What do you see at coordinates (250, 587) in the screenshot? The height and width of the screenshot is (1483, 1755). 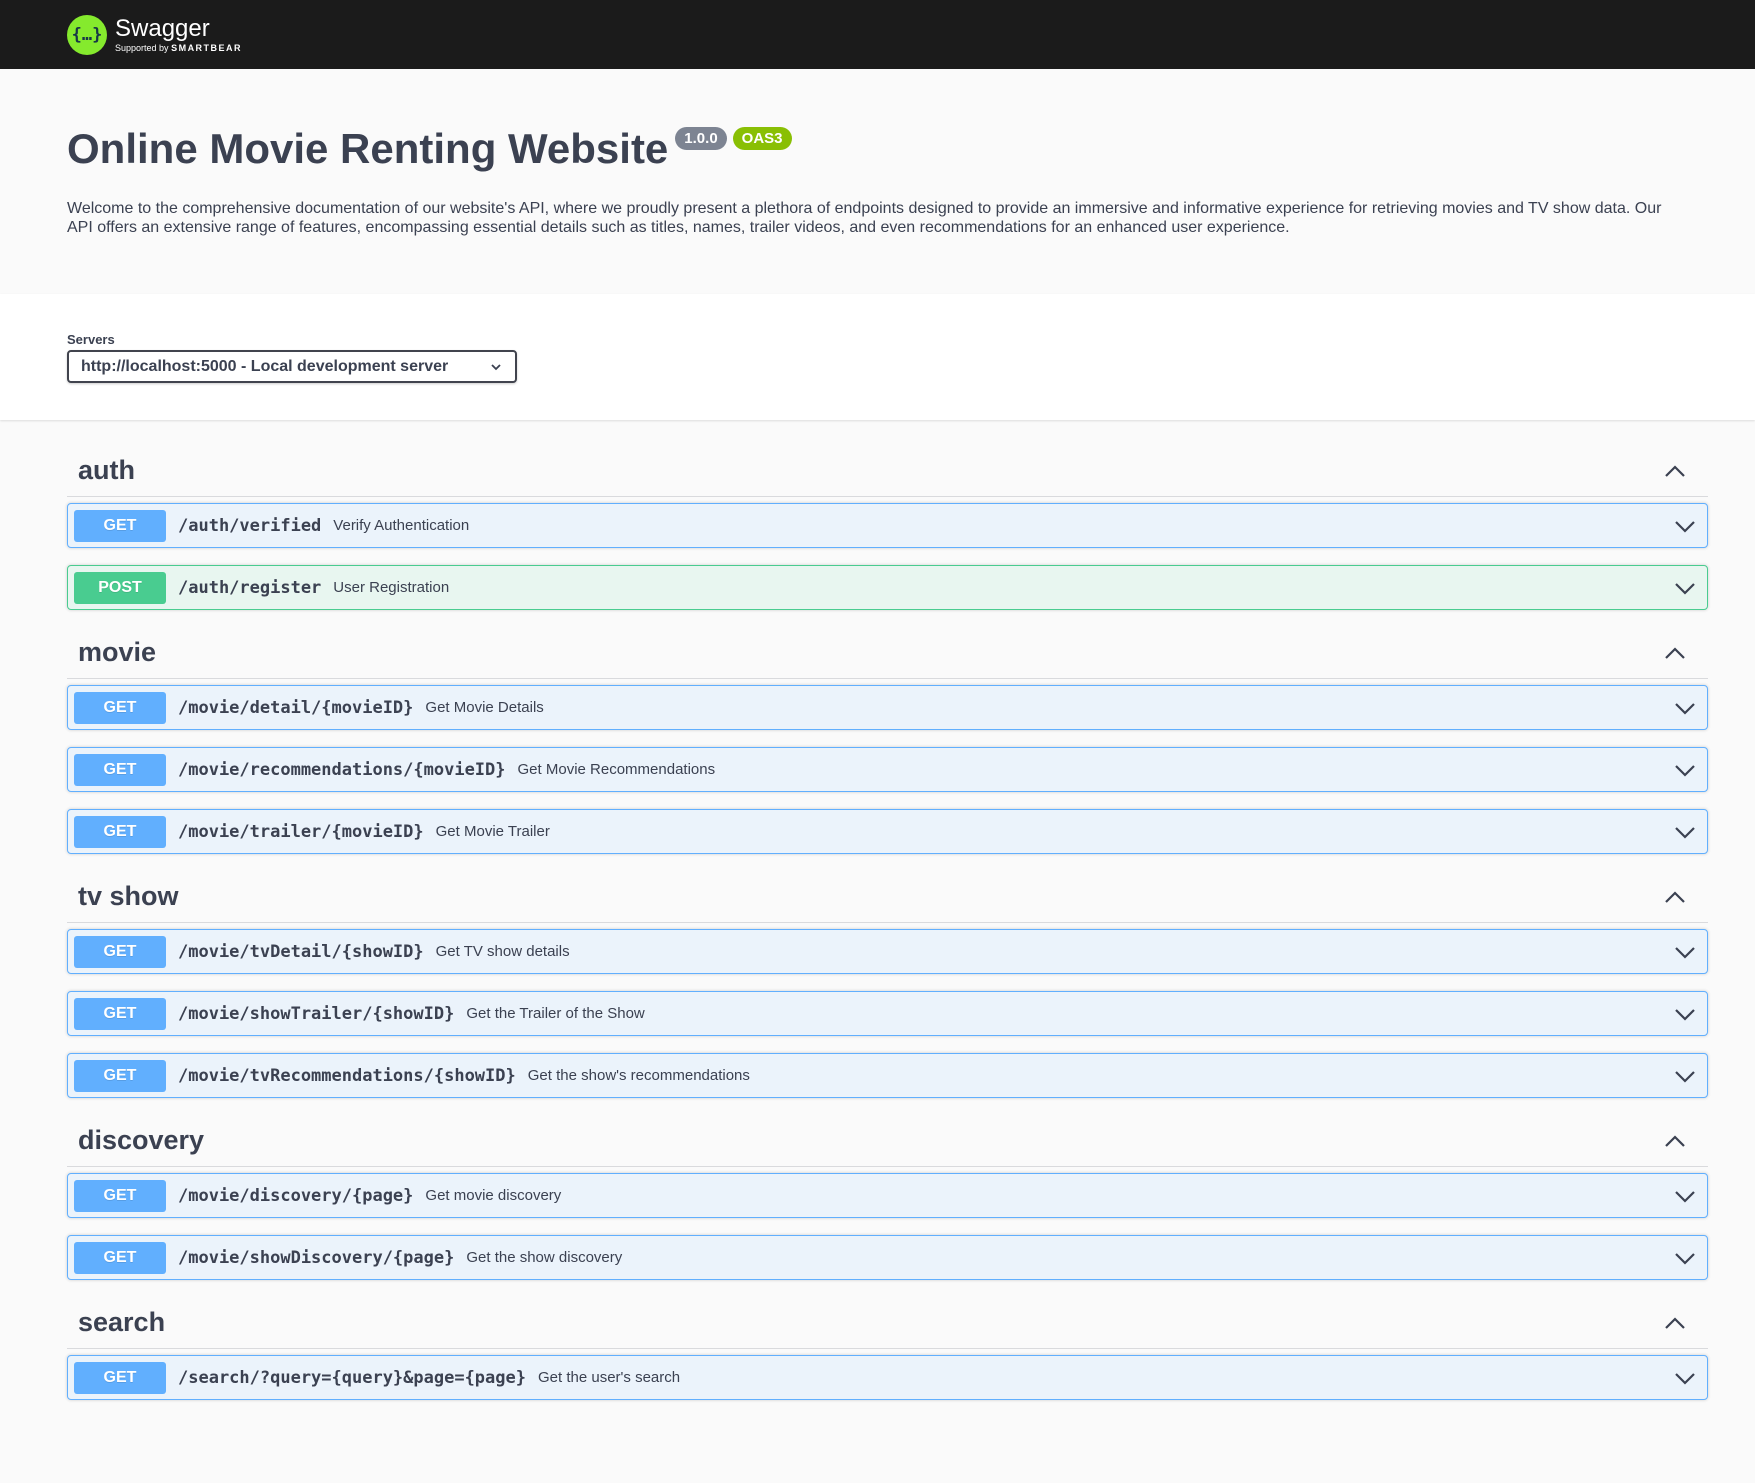 I see `operation-path: /auth/register` at bounding box center [250, 587].